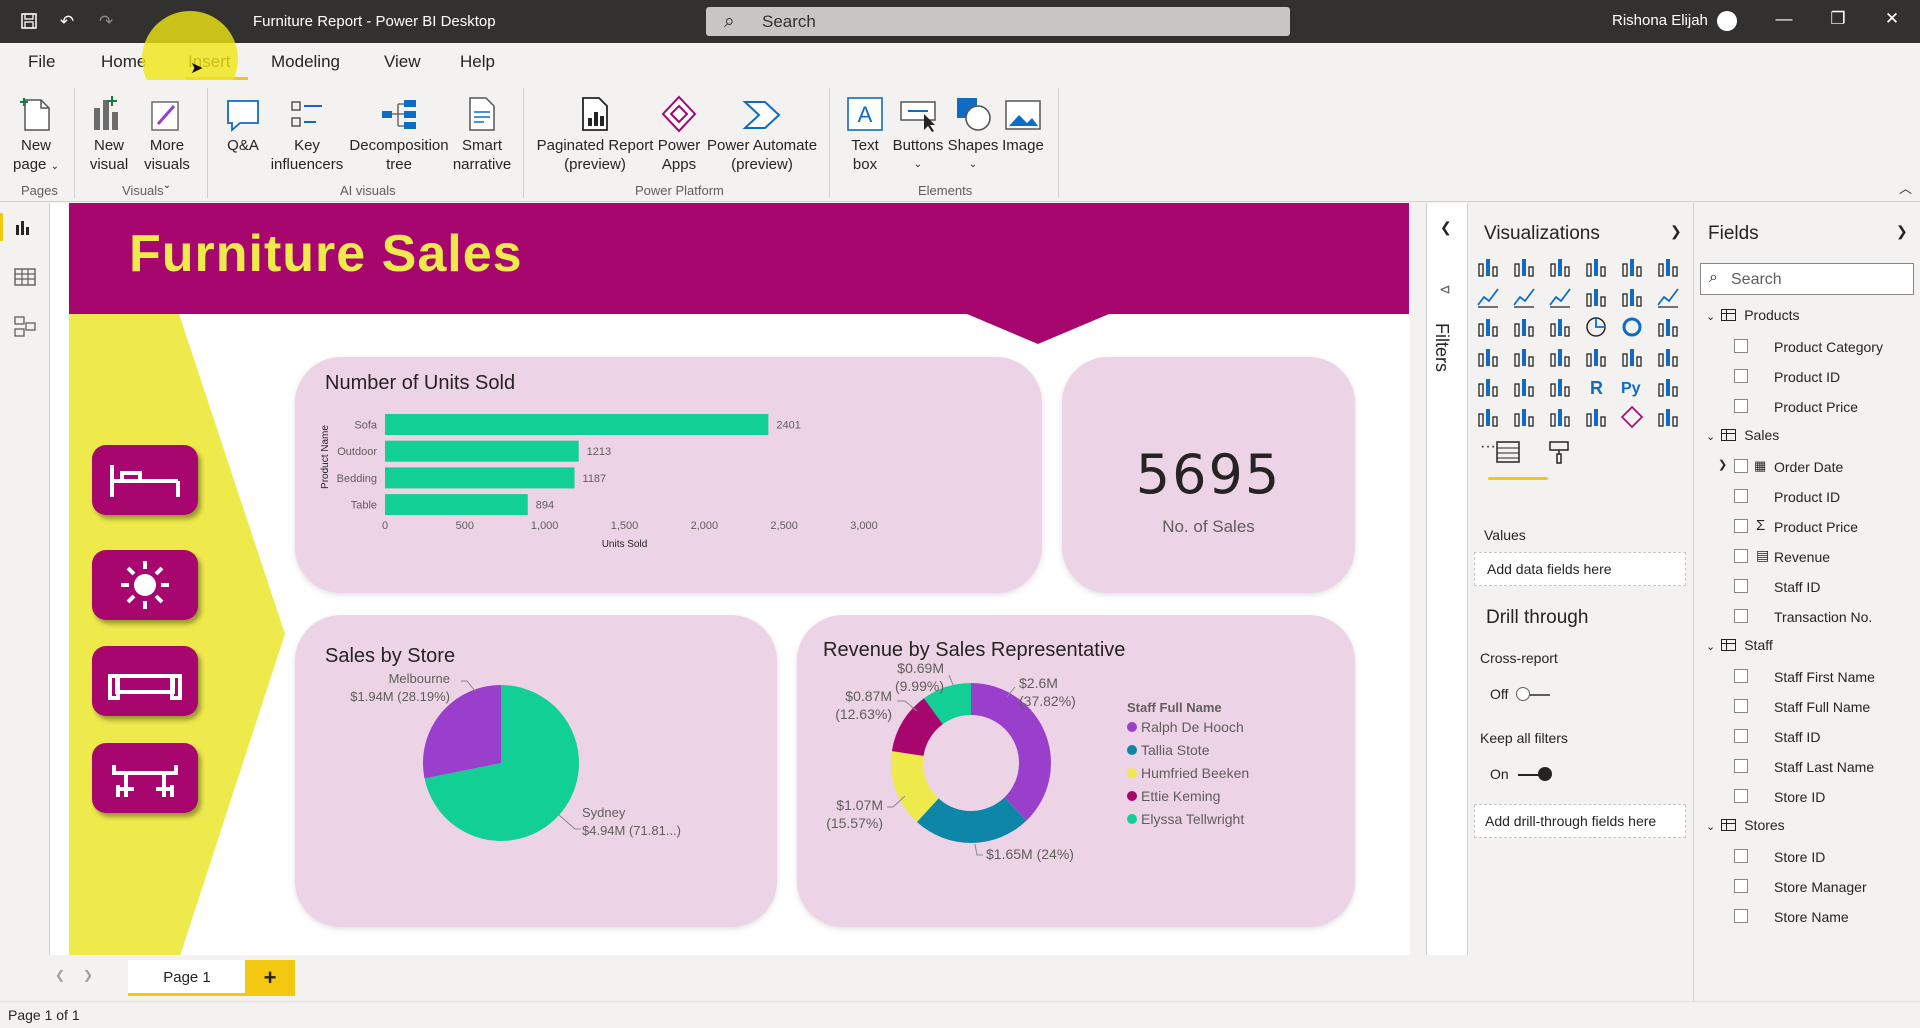  Describe the element at coordinates (1580, 821) in the screenshot. I see `drill-through-drop-zone: Add drill-through fields here` at that location.